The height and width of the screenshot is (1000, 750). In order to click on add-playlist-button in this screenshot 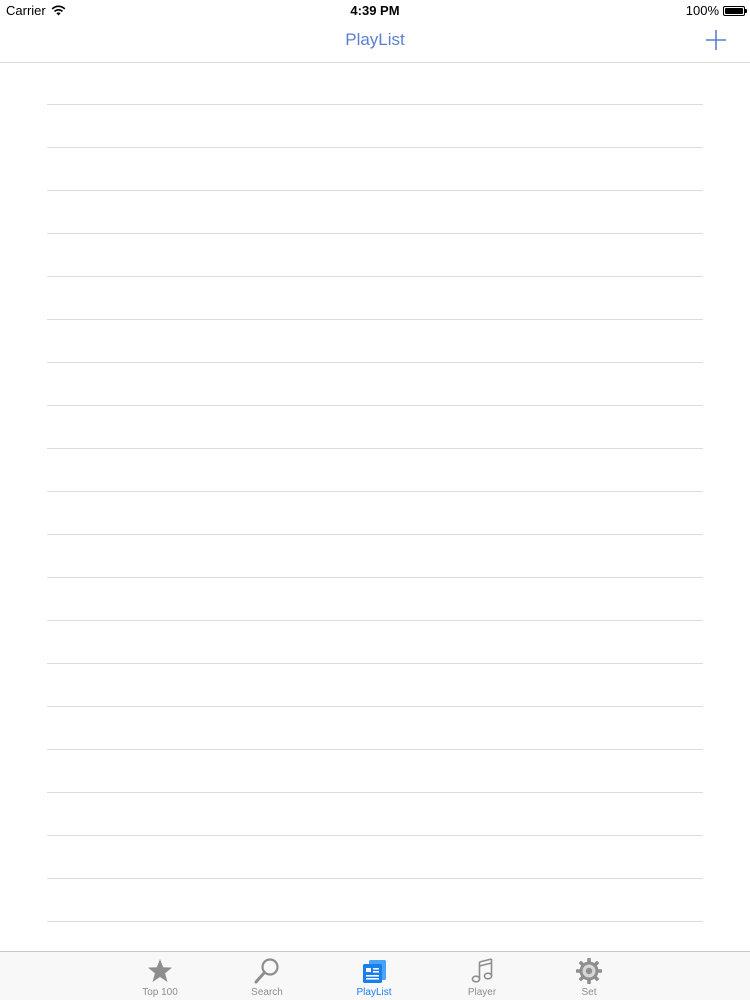, I will do `click(716, 40)`.